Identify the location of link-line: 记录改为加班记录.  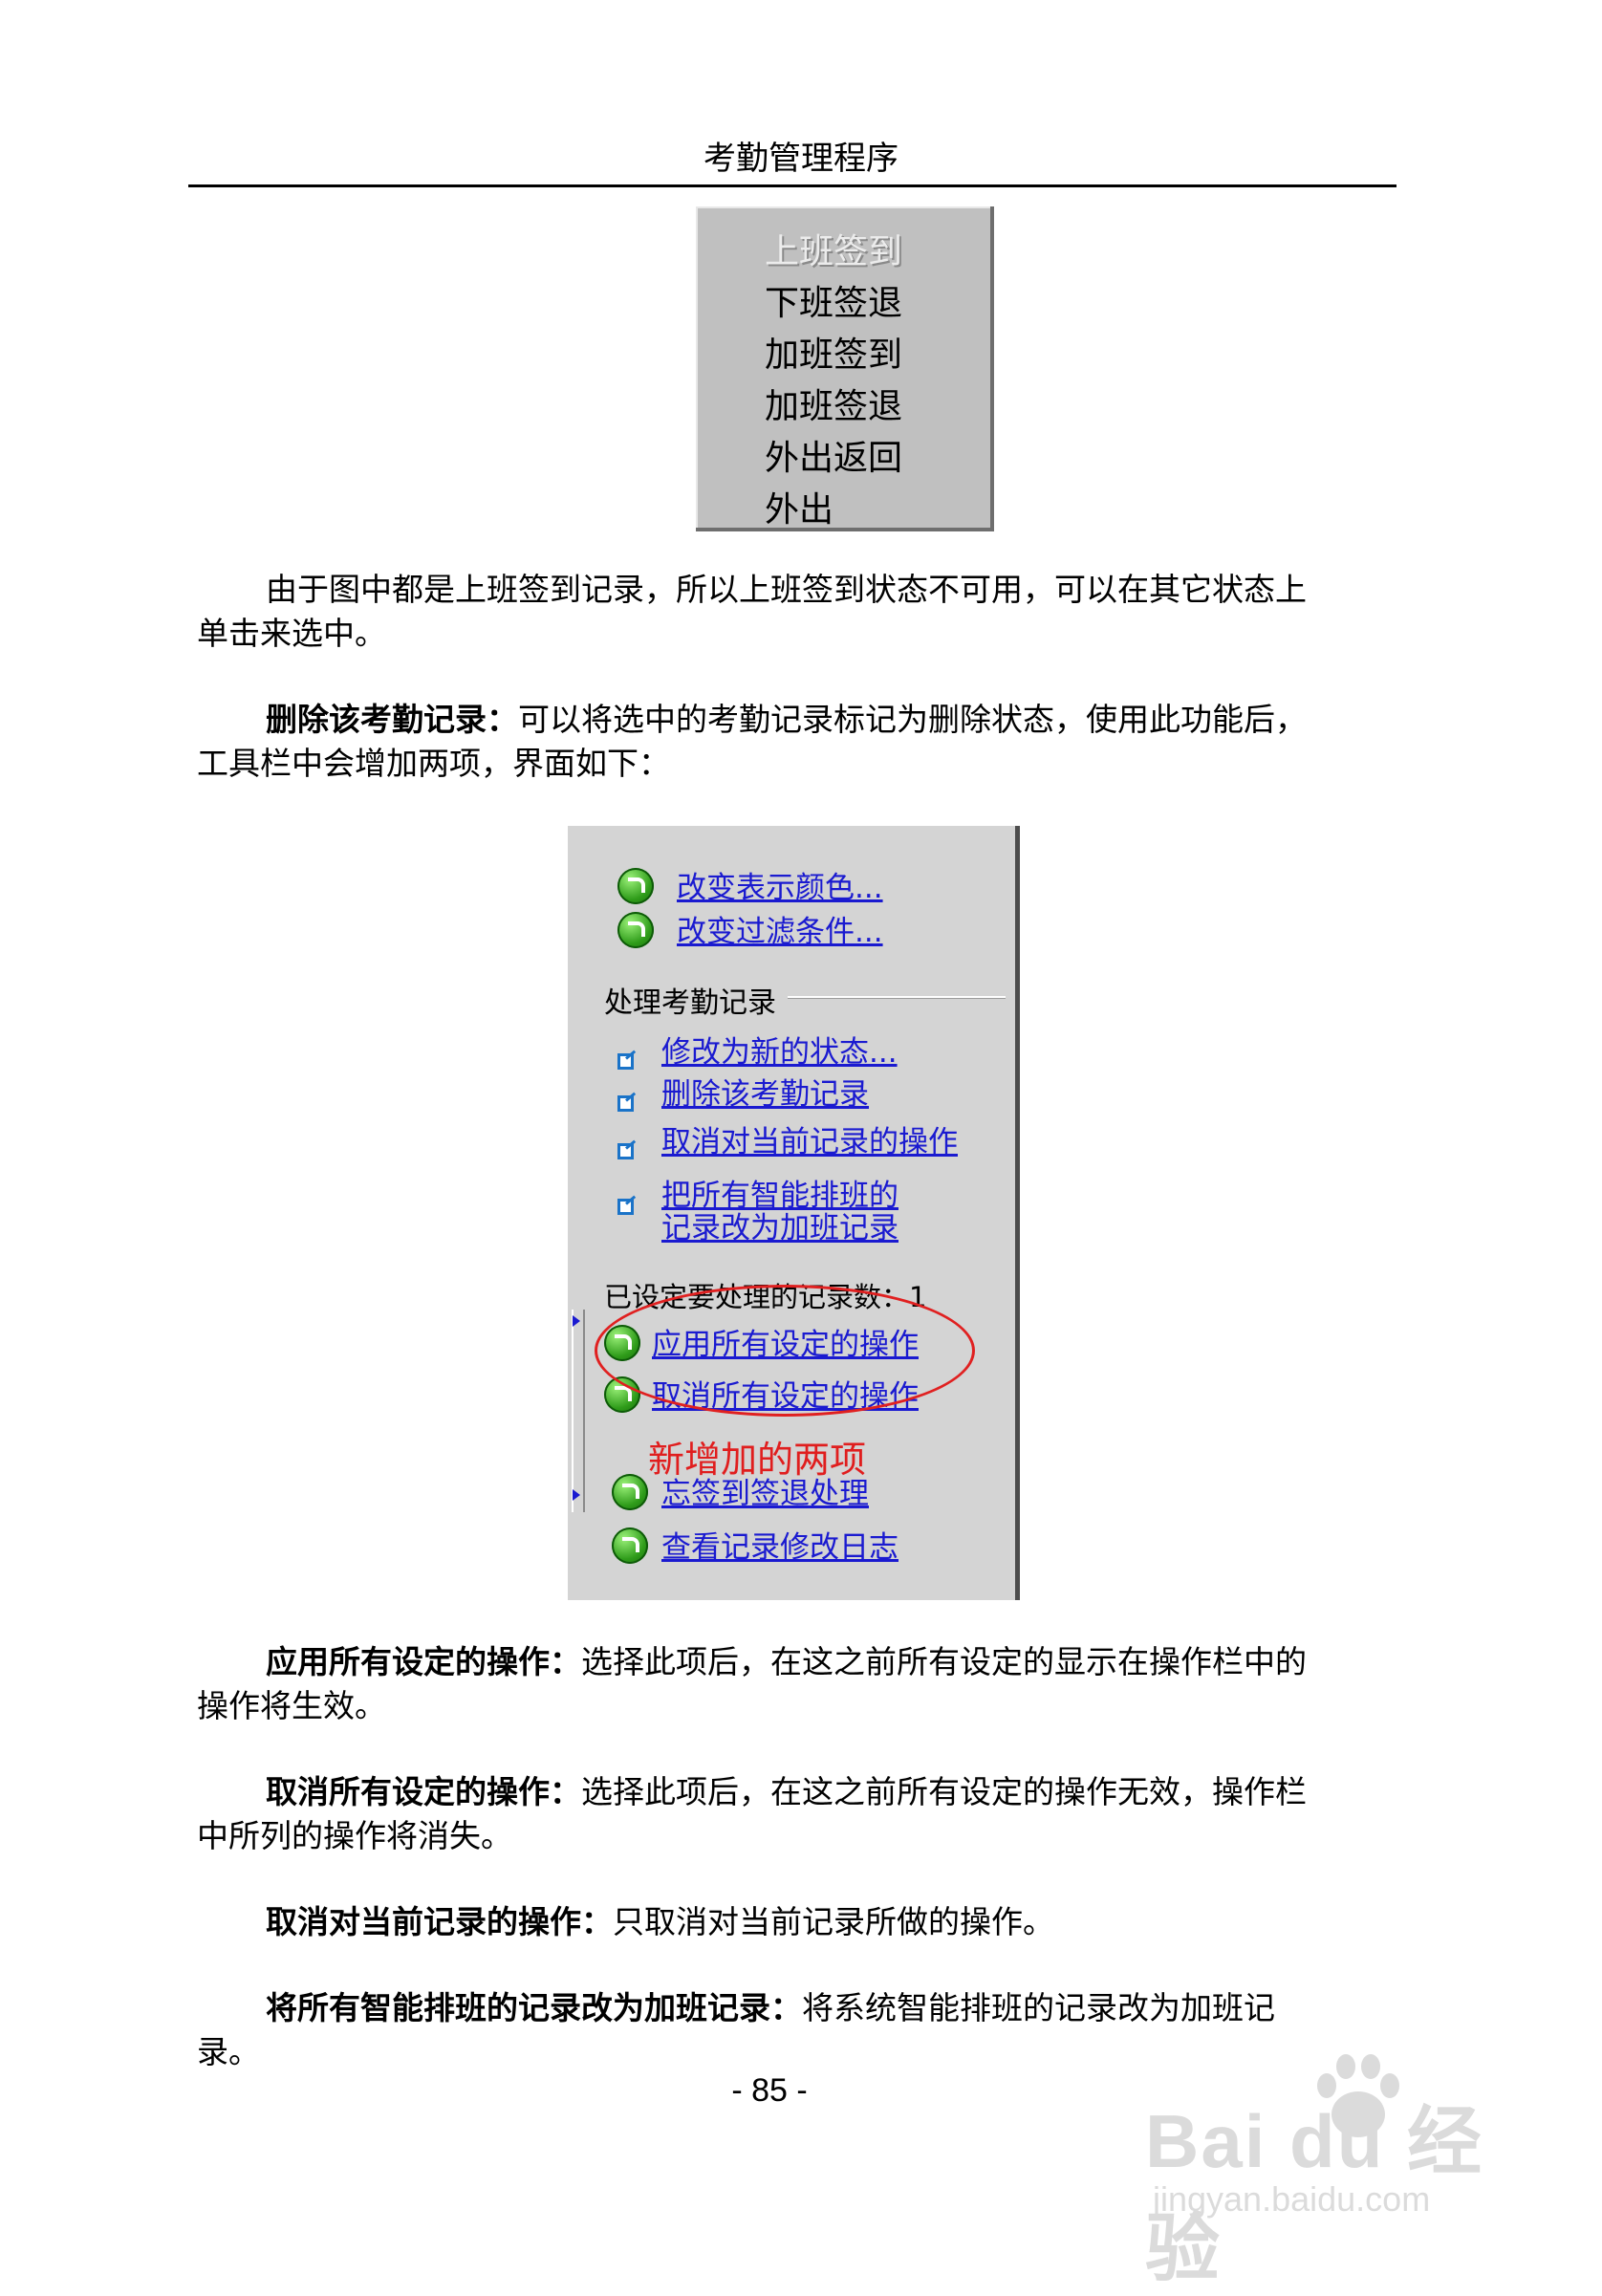
(779, 1228).